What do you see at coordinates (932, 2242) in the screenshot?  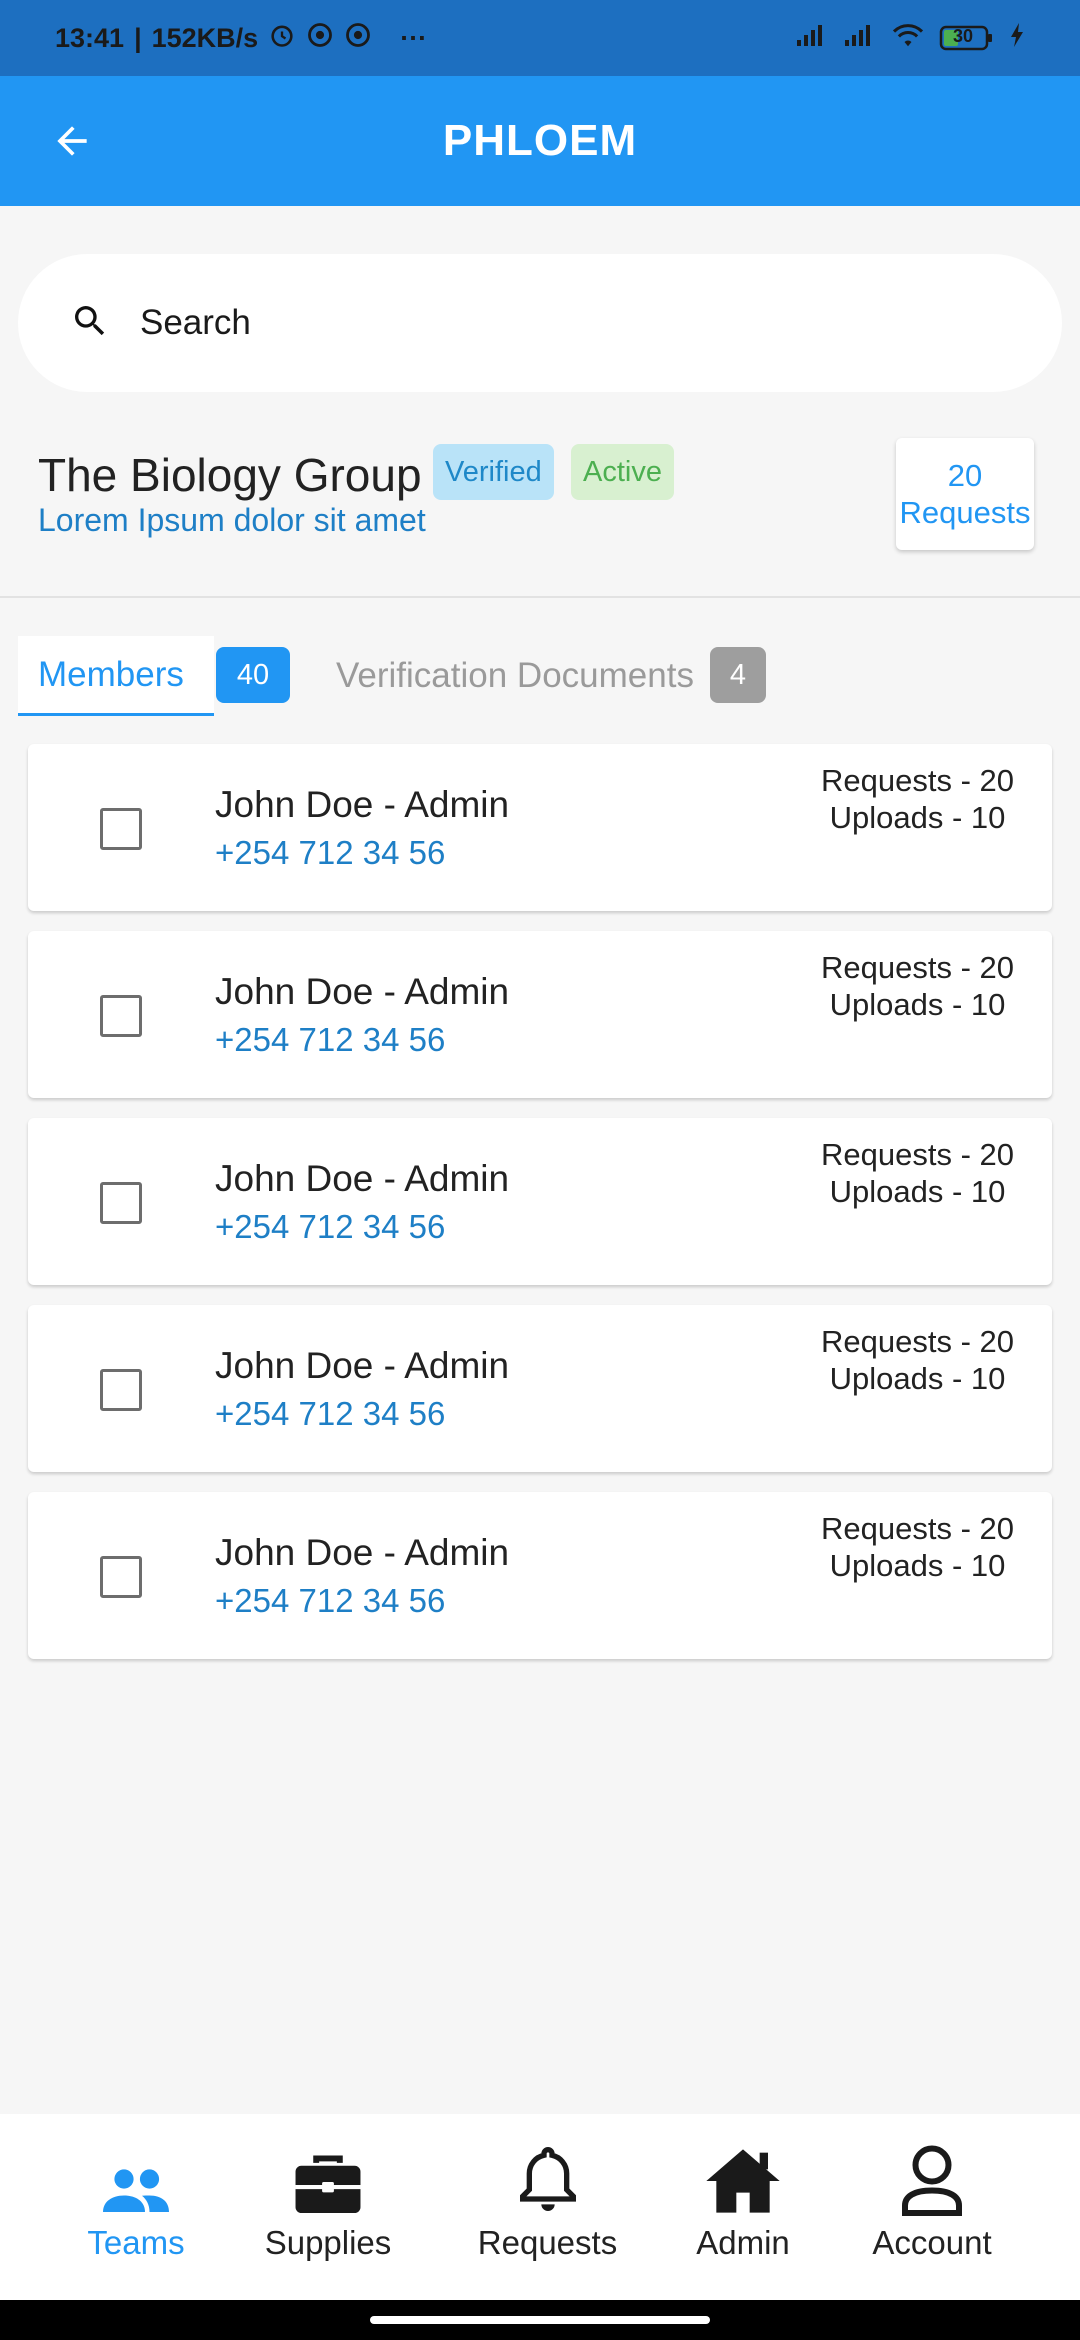 I see `nav-label-account: Account` at bounding box center [932, 2242].